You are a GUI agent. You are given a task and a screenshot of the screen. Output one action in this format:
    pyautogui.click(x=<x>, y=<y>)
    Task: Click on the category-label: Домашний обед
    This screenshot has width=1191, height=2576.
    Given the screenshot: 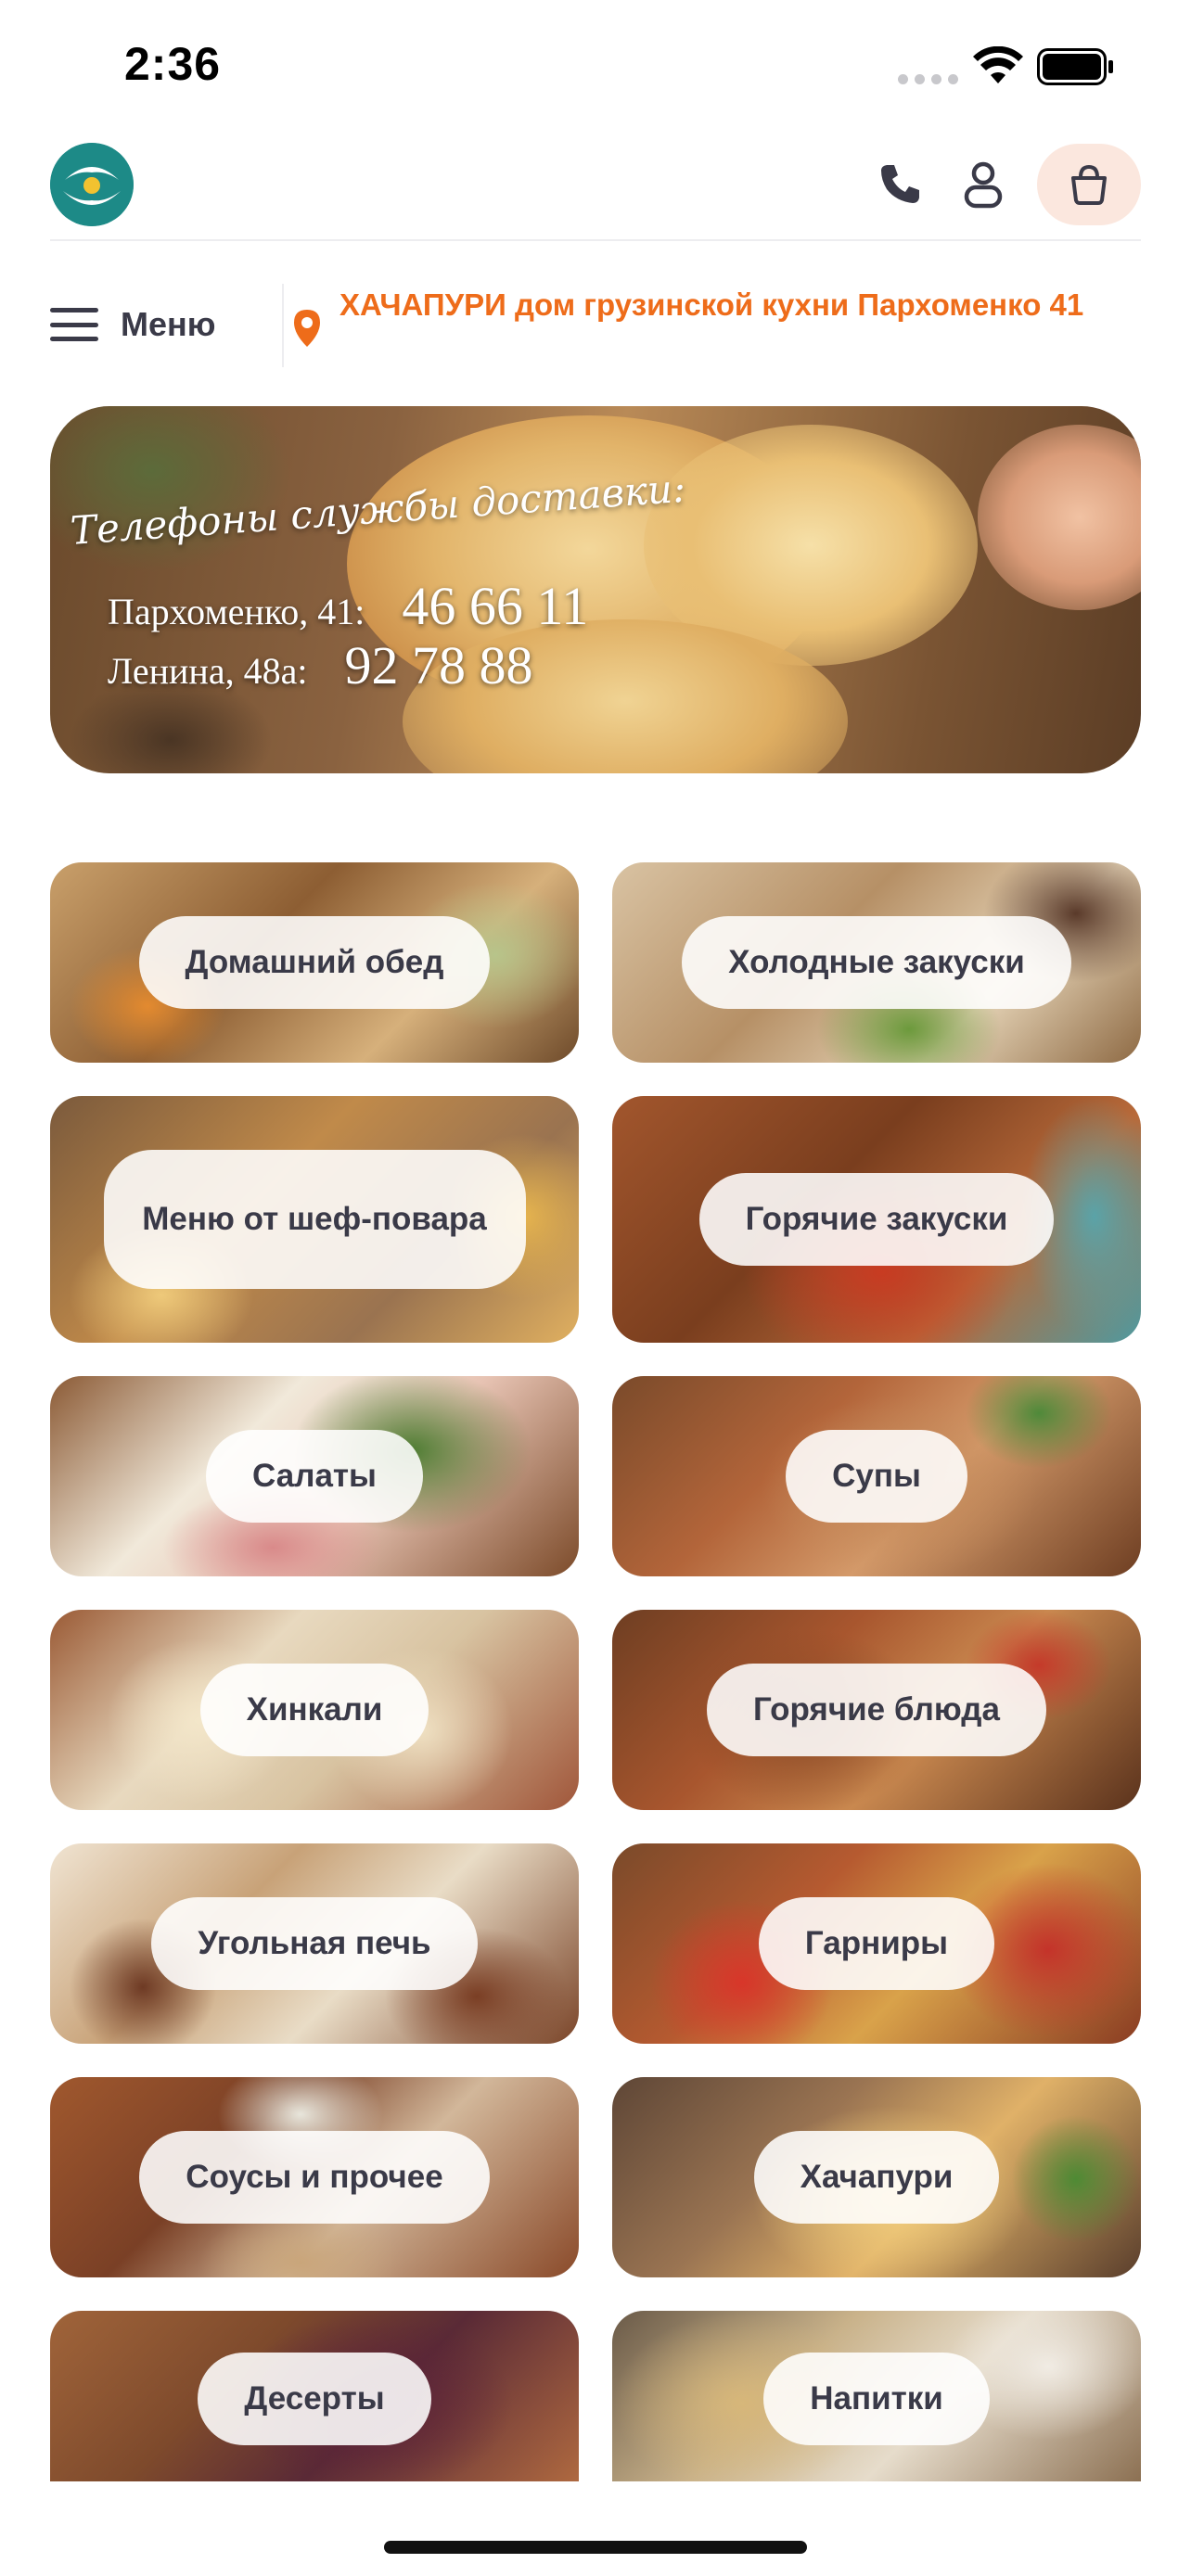 What is the action you would take?
    pyautogui.click(x=314, y=963)
    